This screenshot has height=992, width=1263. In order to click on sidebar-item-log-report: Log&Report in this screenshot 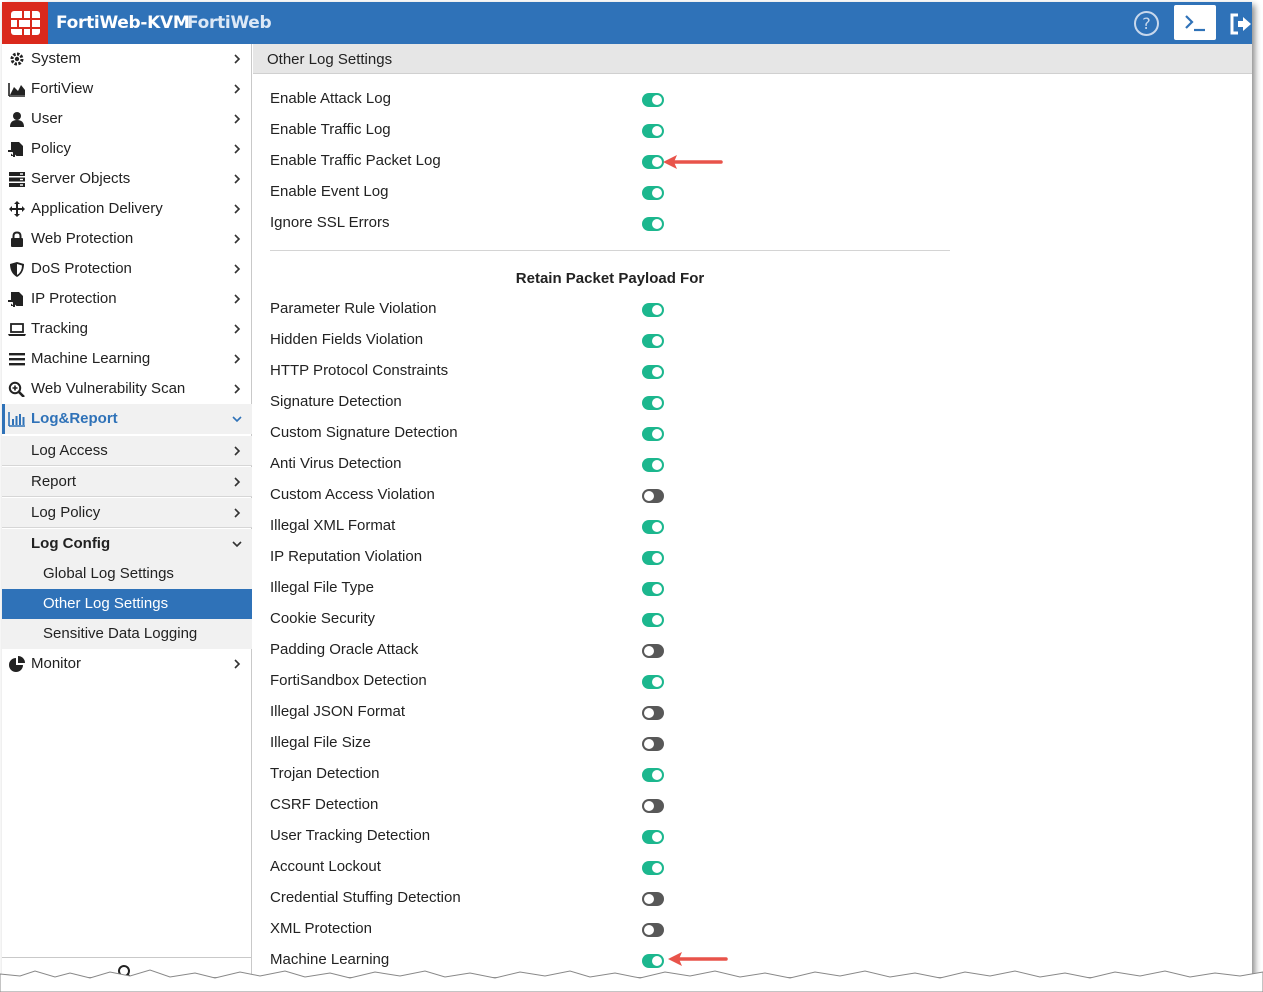, I will do `click(127, 419)`.